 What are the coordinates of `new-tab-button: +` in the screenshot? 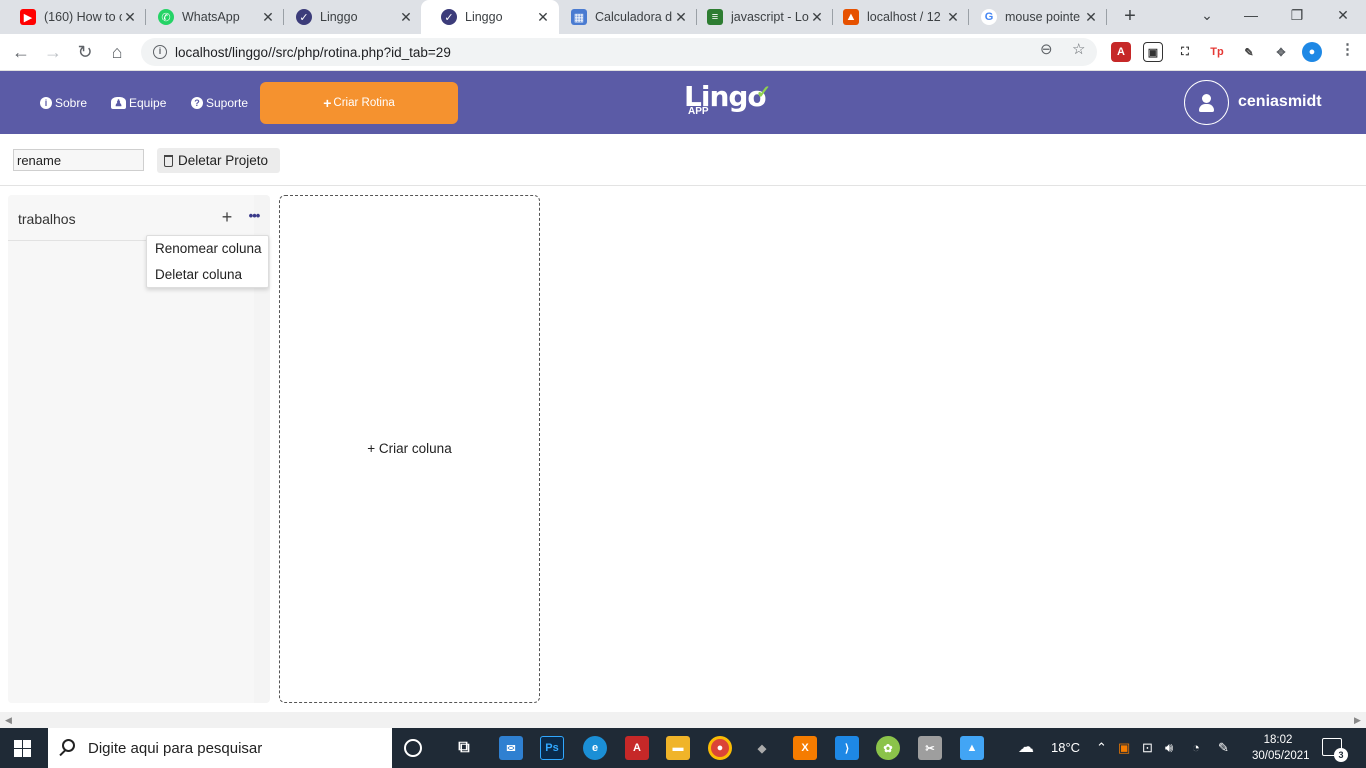 It's located at (1130, 16).